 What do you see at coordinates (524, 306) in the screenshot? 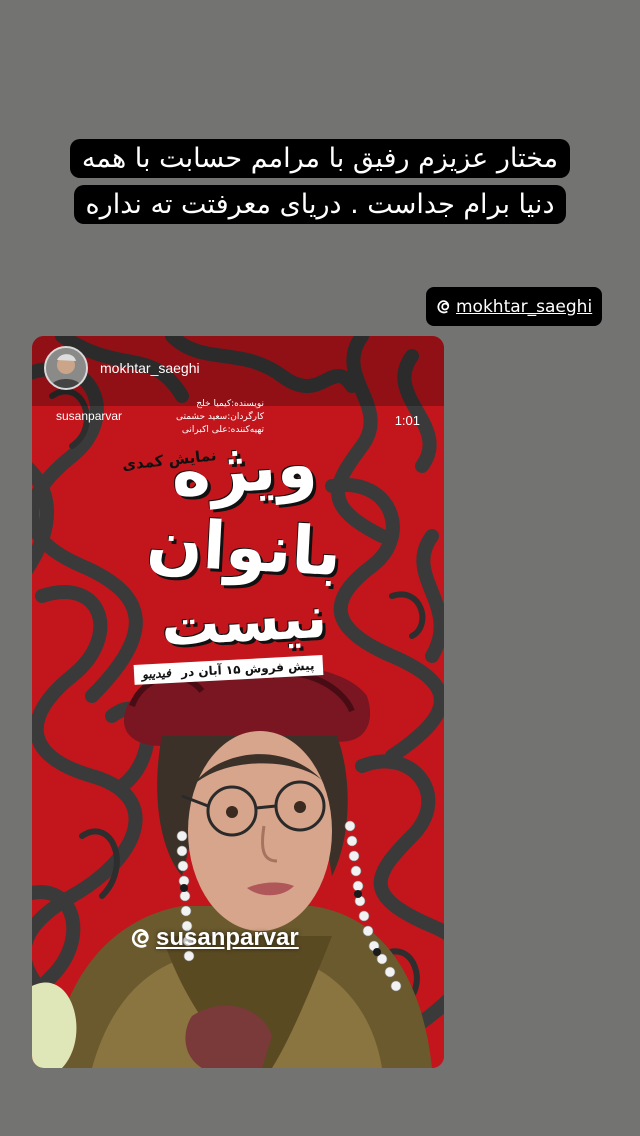
I see `mention-handle: mokhtar_saeghi` at bounding box center [524, 306].